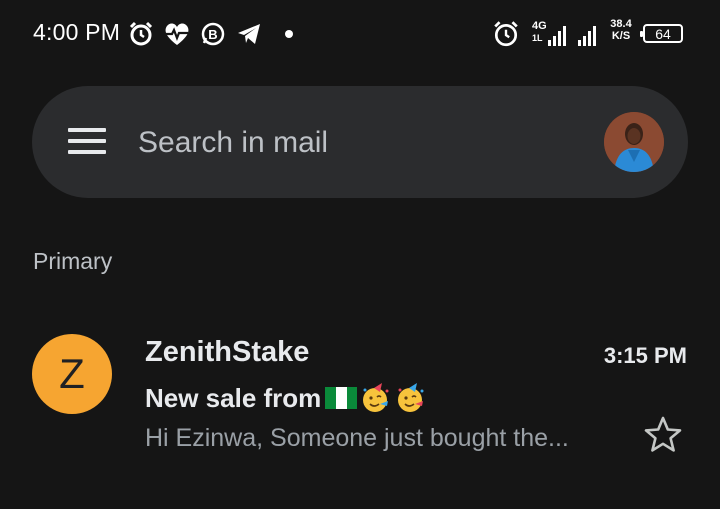  What do you see at coordinates (73, 261) in the screenshot?
I see `section-label-primary: Primary` at bounding box center [73, 261].